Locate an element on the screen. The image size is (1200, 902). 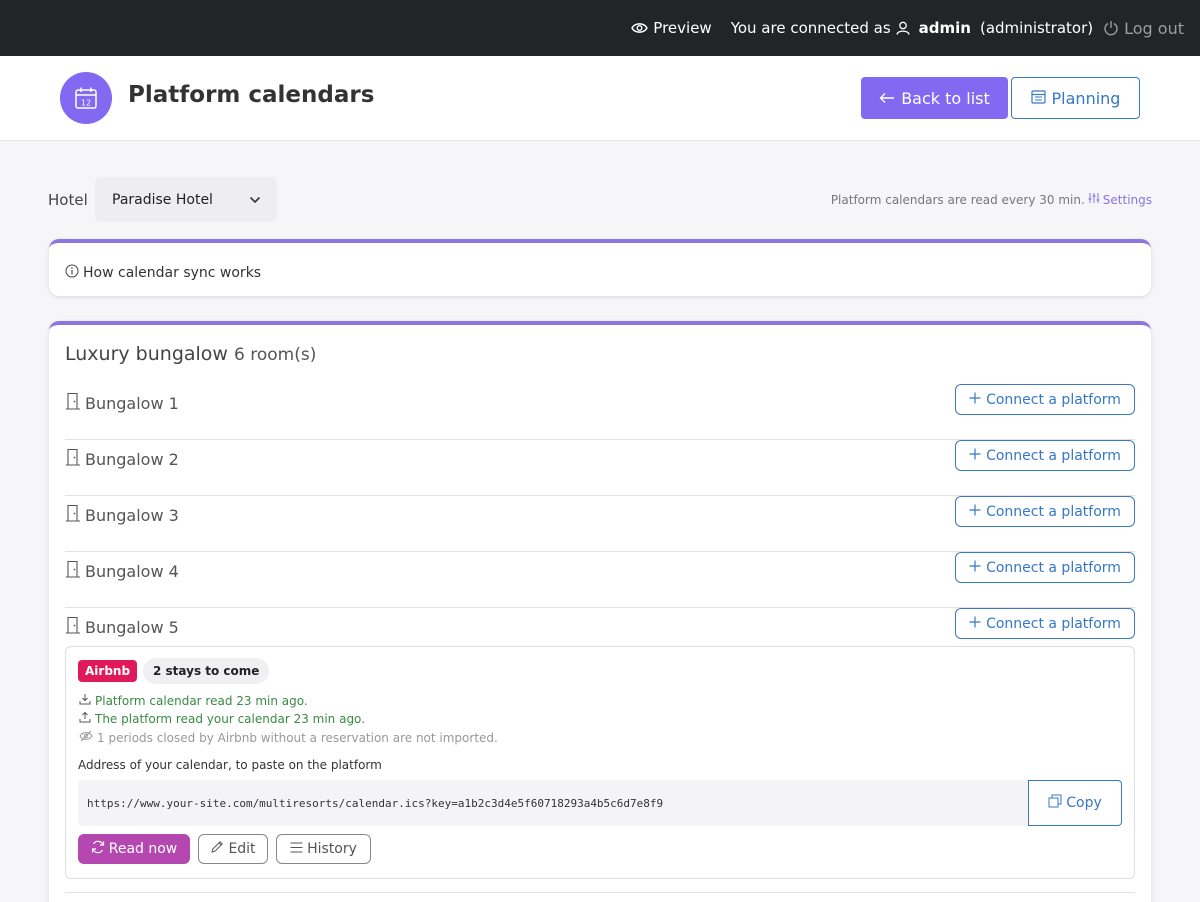
room-type-name: Luxury bungalow is located at coordinates (146, 354).